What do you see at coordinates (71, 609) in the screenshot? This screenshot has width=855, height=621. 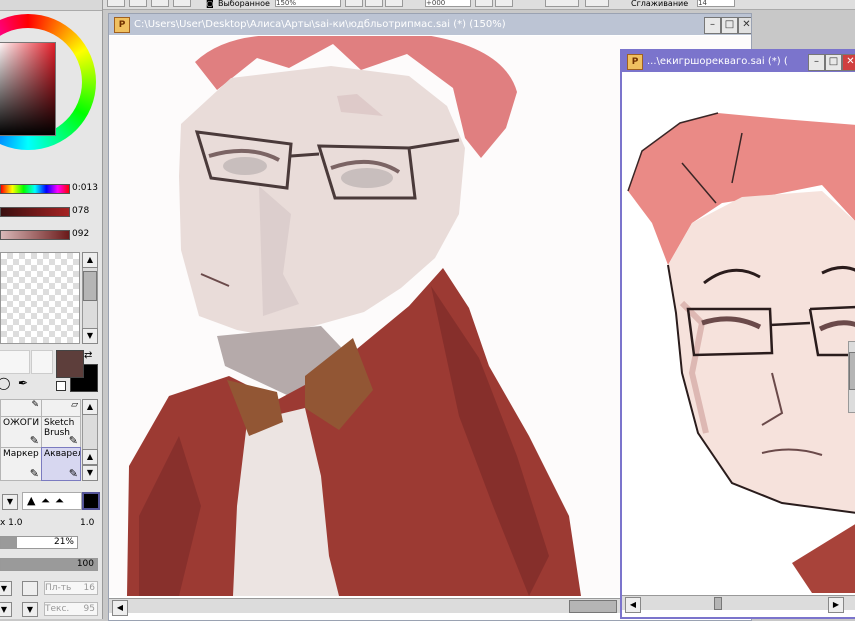 I see `tex-field: Текс. 95` at bounding box center [71, 609].